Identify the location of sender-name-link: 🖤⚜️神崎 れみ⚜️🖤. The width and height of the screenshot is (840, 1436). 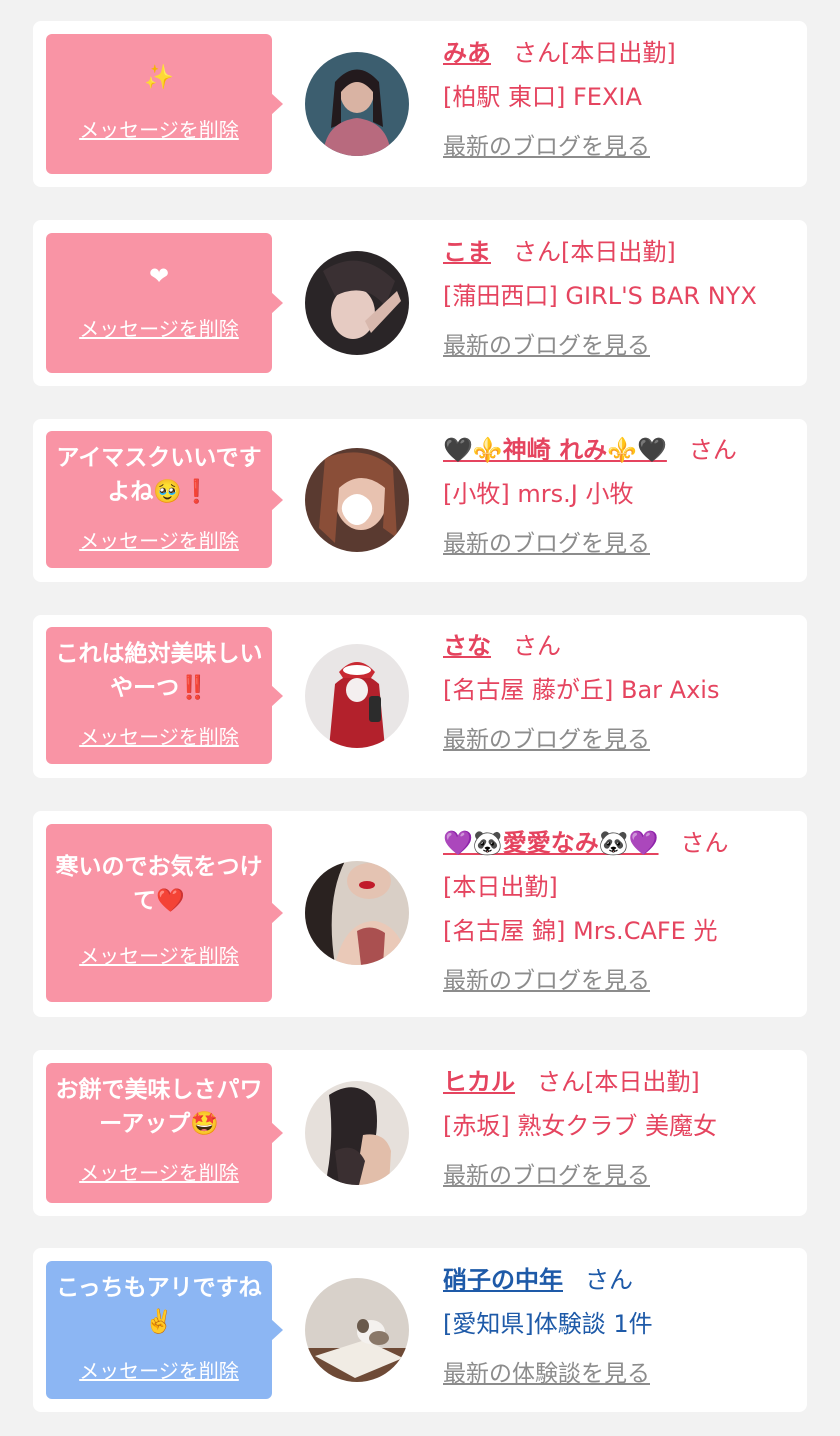
(555, 450).